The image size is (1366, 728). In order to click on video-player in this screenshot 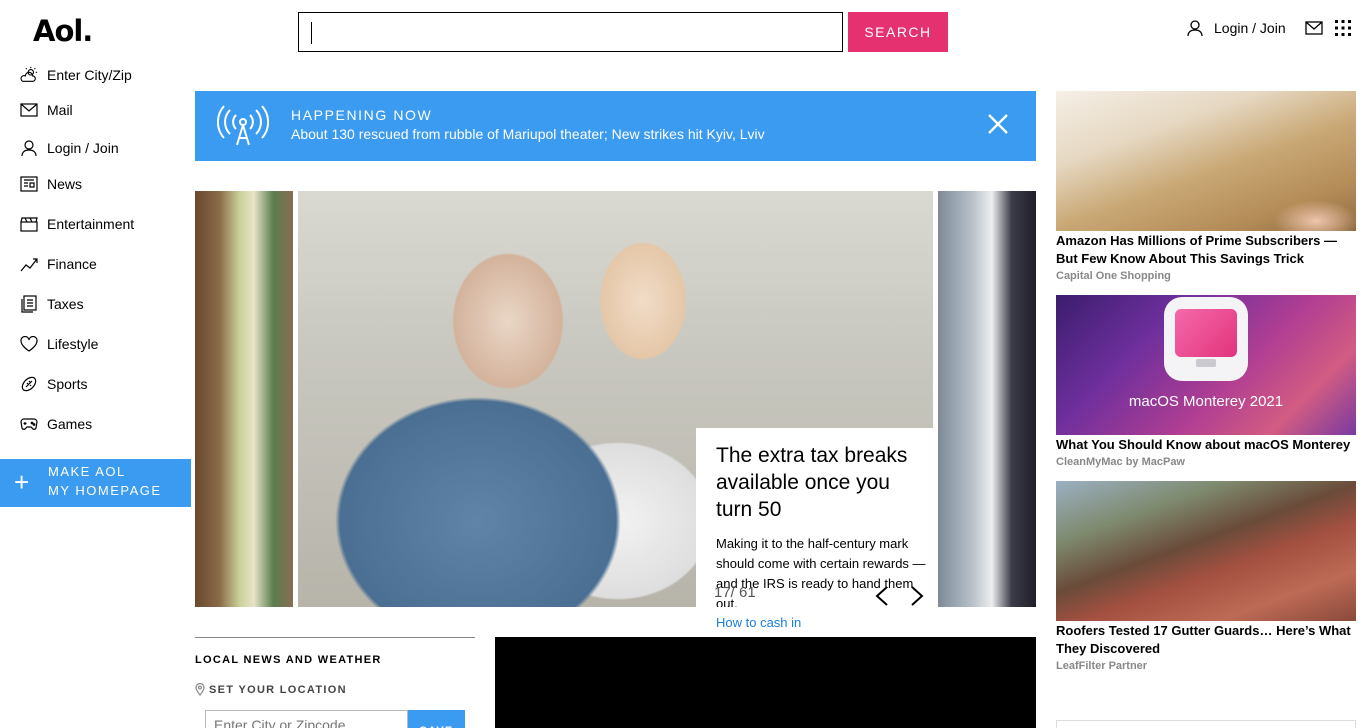, I will do `click(765, 682)`.